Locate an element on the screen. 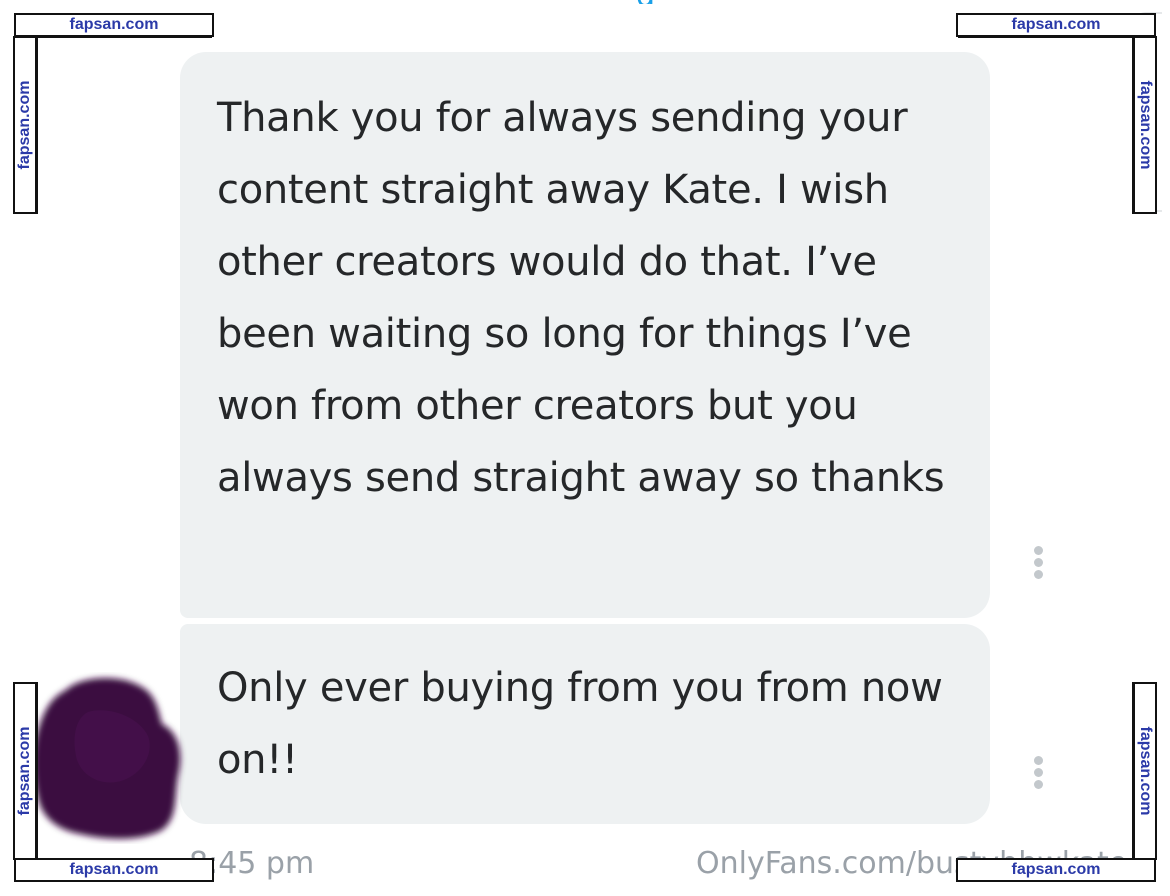  avatar is located at coordinates (108, 758).